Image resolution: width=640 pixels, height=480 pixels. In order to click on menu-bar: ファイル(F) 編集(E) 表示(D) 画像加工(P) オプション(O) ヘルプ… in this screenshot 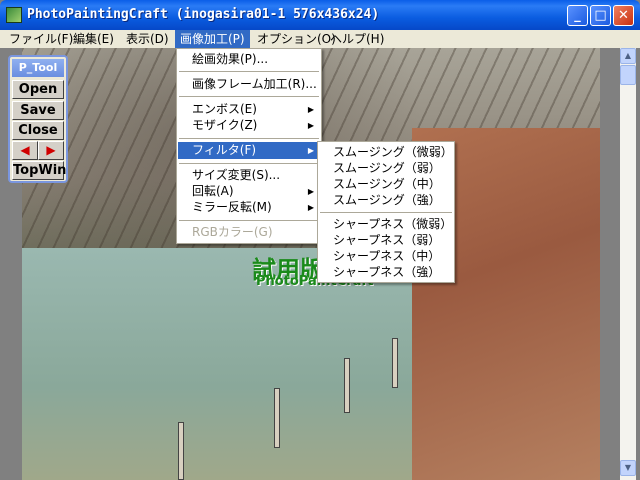, I will do `click(320, 39)`.